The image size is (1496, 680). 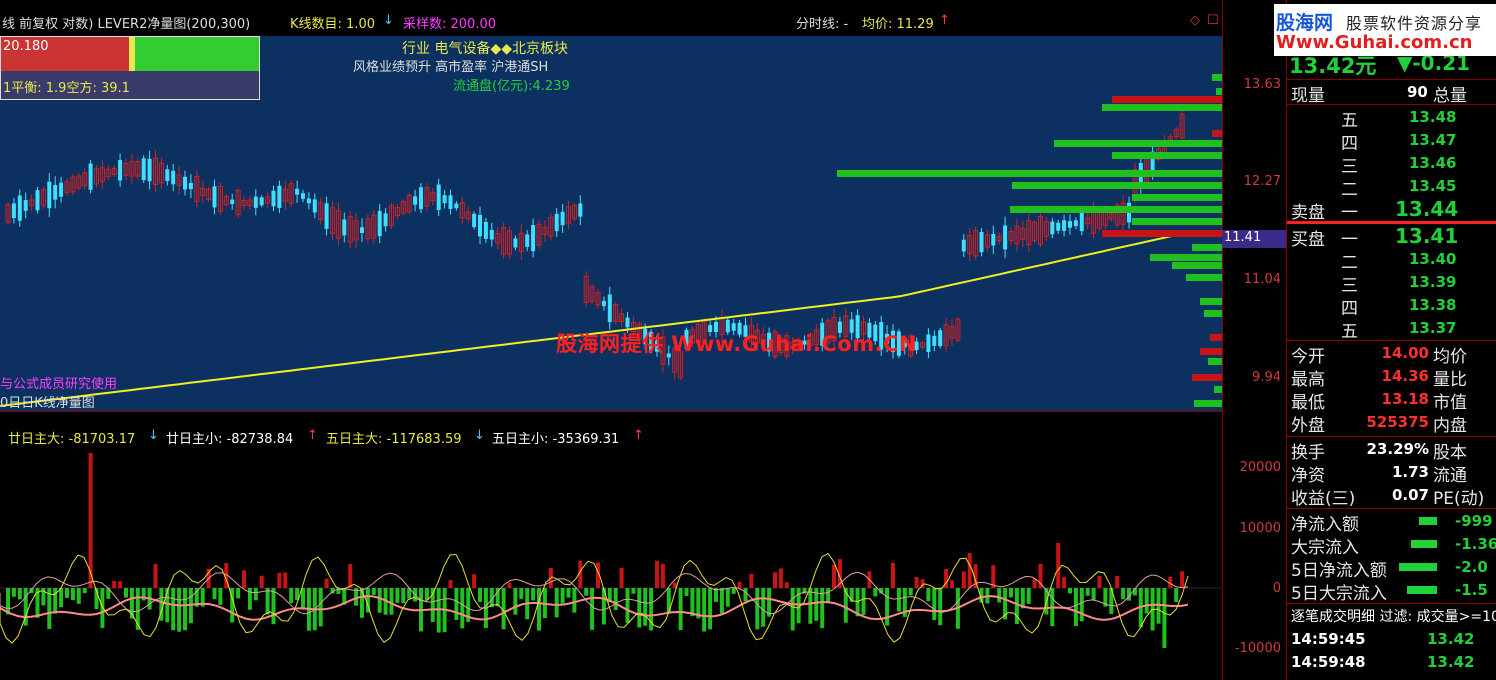 I want to click on tick-row: 14:59:45 13.42, so click(x=1391, y=639).